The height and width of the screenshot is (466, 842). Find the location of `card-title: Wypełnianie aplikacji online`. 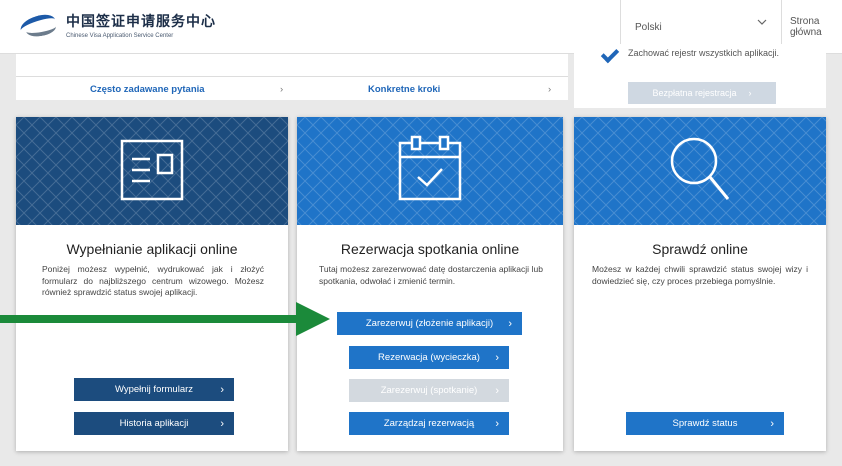

card-title: Wypełnianie aplikacji online is located at coordinates (152, 249).